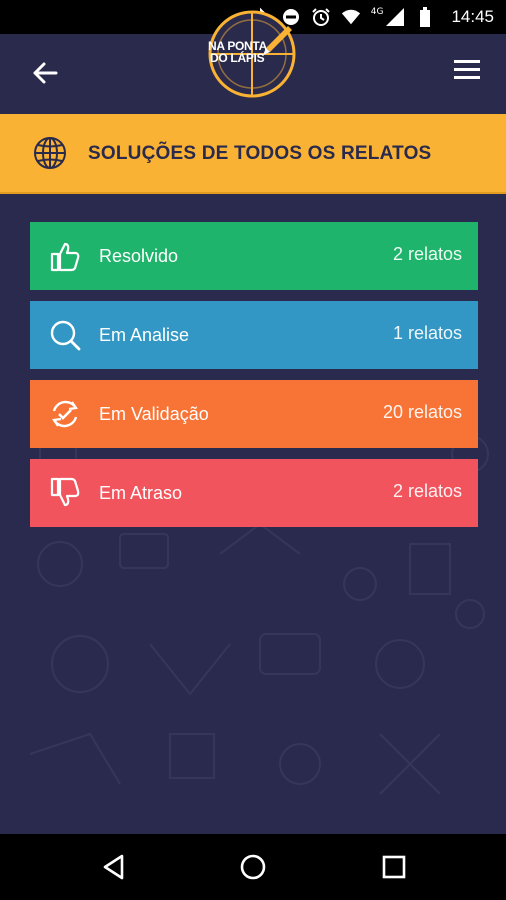 This screenshot has height=900, width=506. I want to click on status-card-em-analise: Em Analise 1 relatos, so click(254, 335).